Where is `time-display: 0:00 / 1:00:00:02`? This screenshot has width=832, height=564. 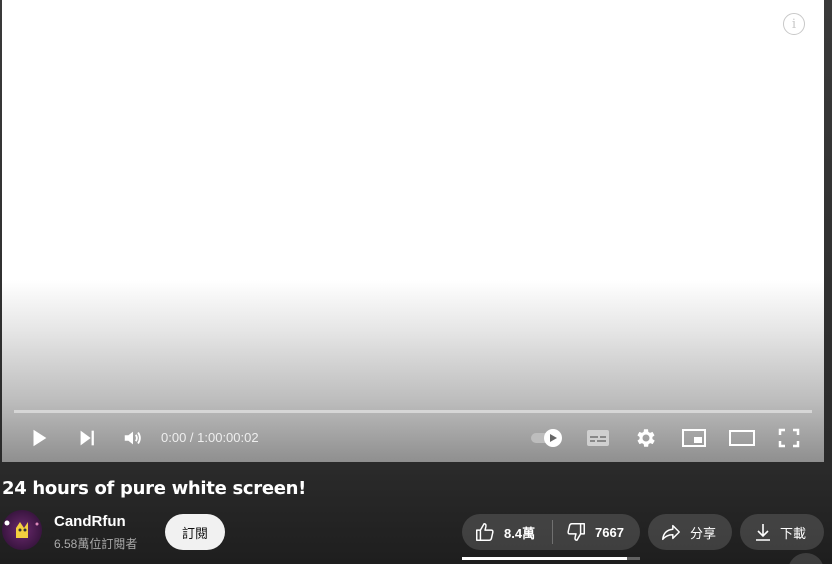
time-display: 0:00 / 1:00:00:02 is located at coordinates (210, 437).